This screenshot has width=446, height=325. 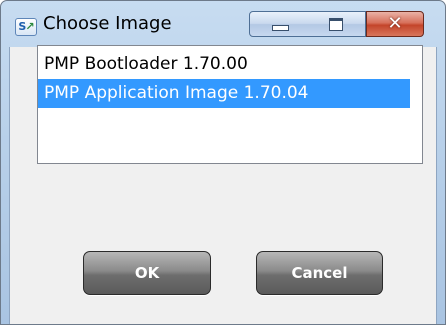 I want to click on ok-button: OK, so click(x=147, y=273).